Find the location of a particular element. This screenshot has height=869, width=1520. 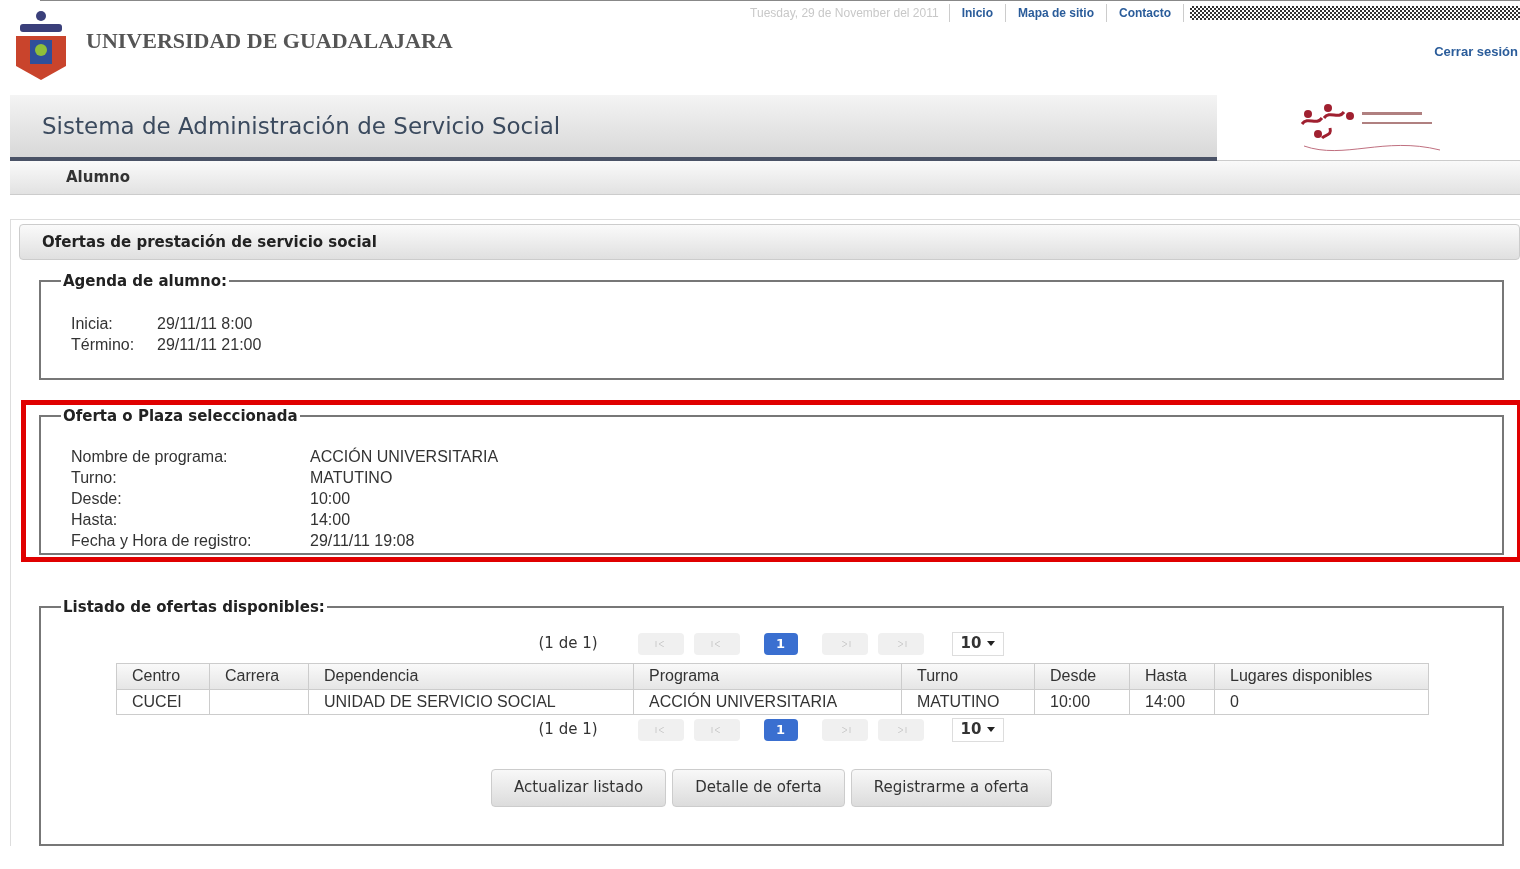

logout-link: Cerrar sesión is located at coordinates (1476, 52).